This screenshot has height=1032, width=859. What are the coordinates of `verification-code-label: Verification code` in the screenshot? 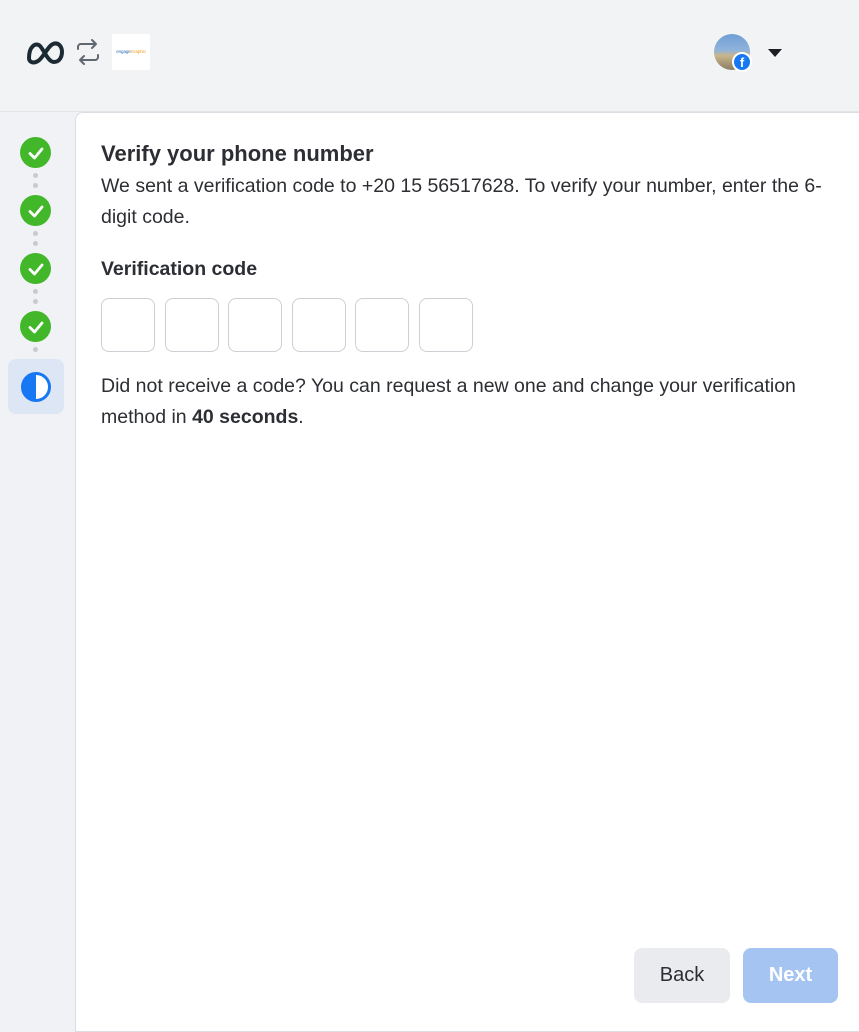 It's located at (179, 269).